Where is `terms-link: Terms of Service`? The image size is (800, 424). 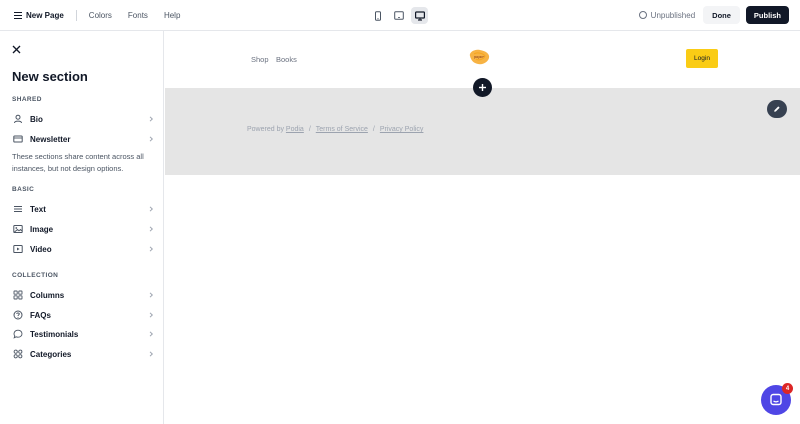 terms-link: Terms of Service is located at coordinates (342, 129).